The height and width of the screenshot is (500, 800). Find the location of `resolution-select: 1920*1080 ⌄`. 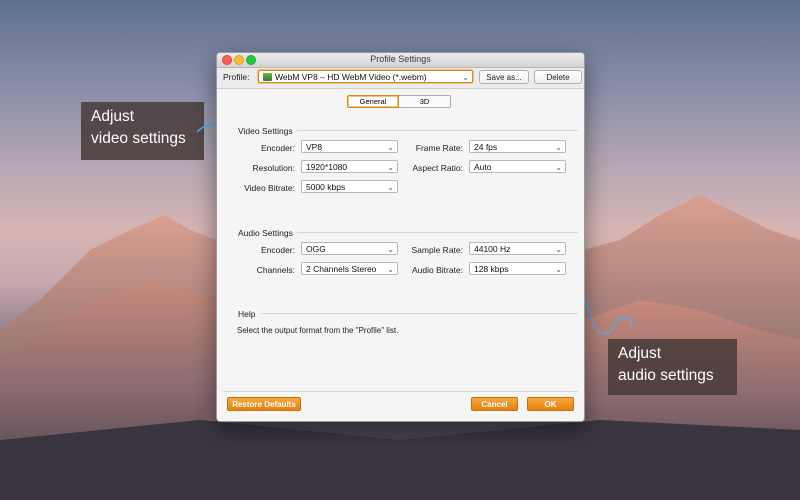

resolution-select: 1920*1080 ⌄ is located at coordinates (349, 166).